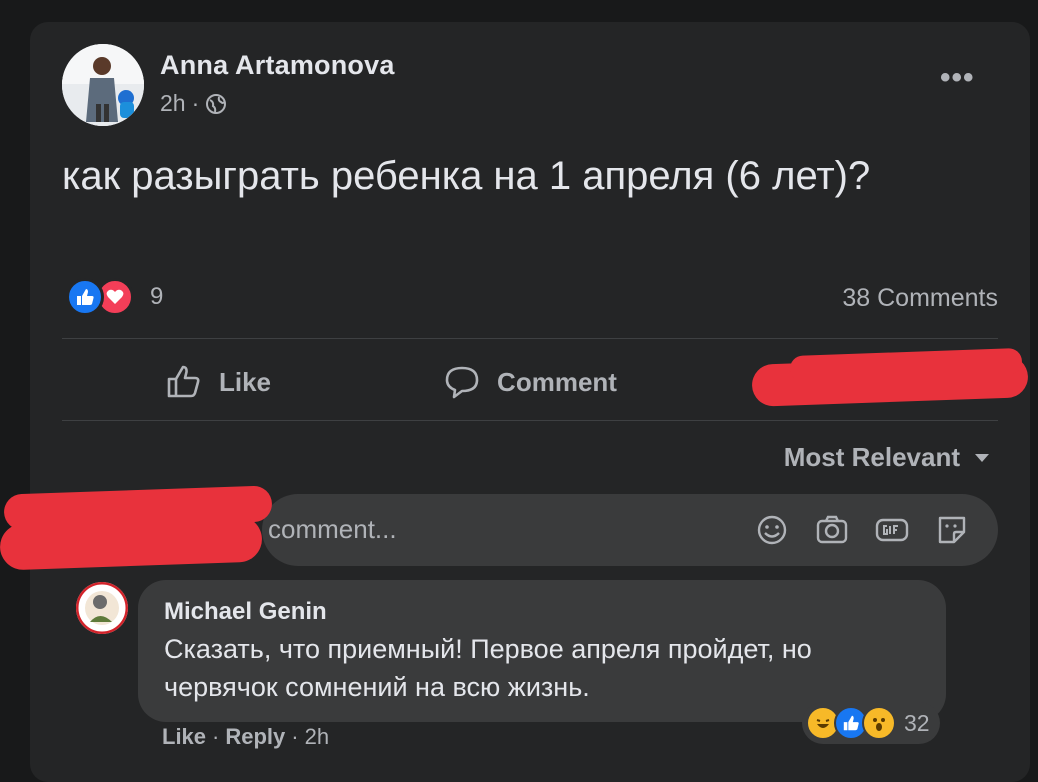 The width and height of the screenshot is (1038, 782). What do you see at coordinates (920, 298) in the screenshot?
I see `comments-count: 38 Comments` at bounding box center [920, 298].